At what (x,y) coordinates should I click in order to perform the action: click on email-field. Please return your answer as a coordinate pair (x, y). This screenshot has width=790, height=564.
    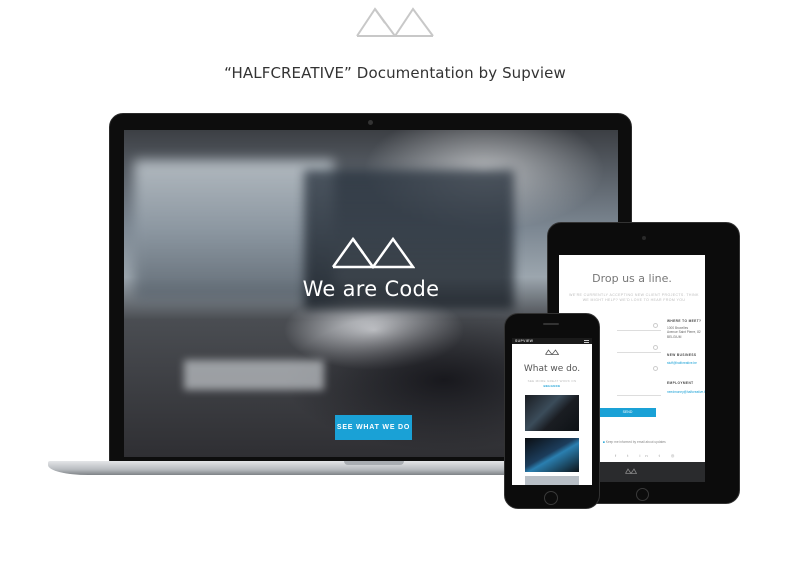
    Looking at the image, I should click on (639, 352).